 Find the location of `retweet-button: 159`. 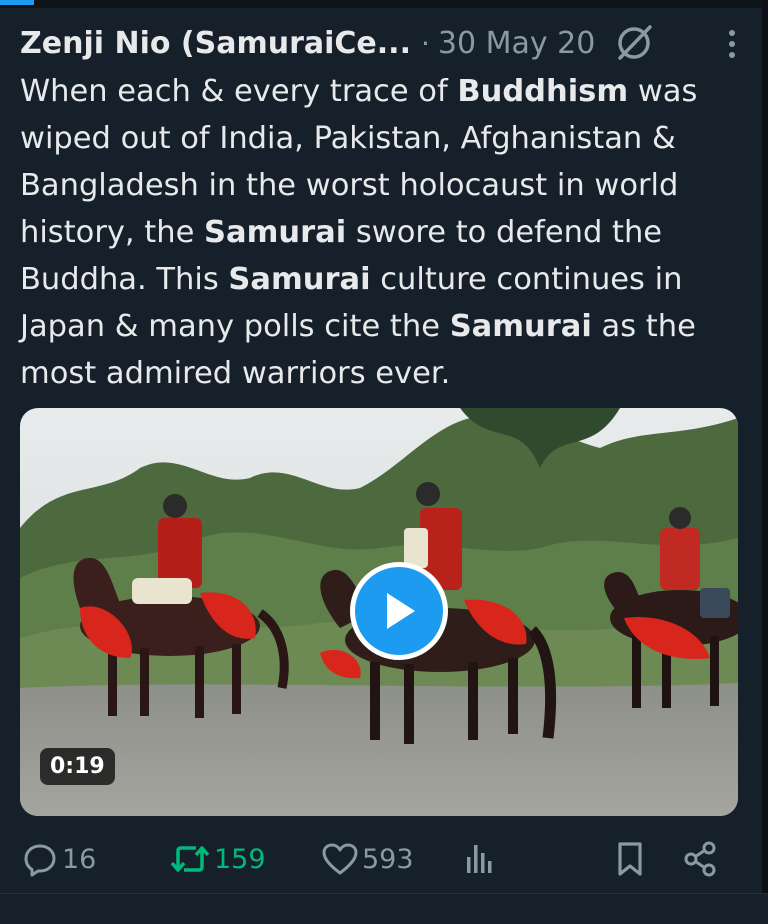

retweet-button: 159 is located at coordinates (217, 859).